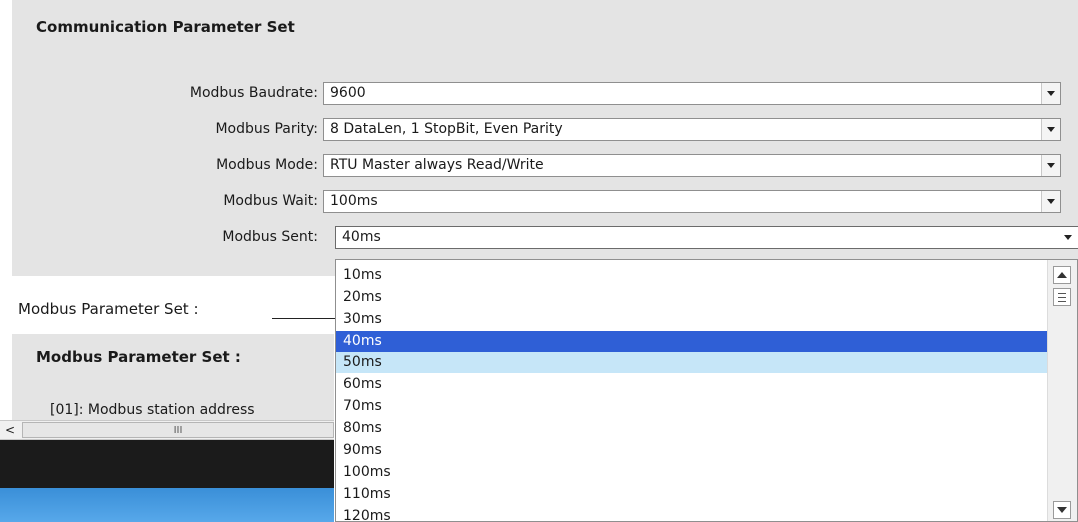 The width and height of the screenshot is (1078, 522). I want to click on option-120ms: 120ms, so click(691, 513).